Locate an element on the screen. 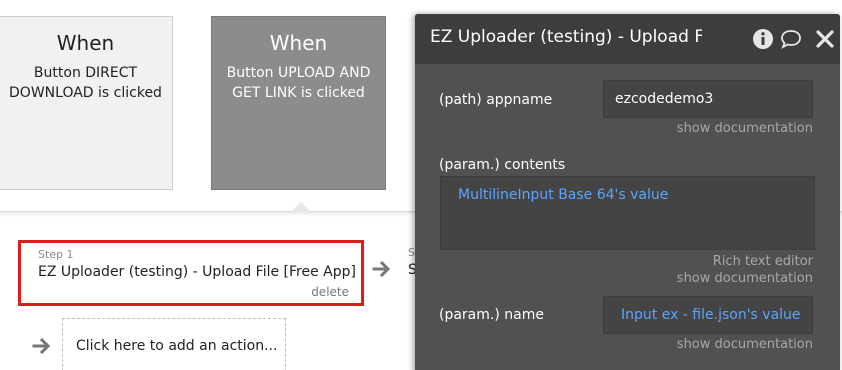  contents-input: MultilineInput Base 64's value is located at coordinates (627, 213).